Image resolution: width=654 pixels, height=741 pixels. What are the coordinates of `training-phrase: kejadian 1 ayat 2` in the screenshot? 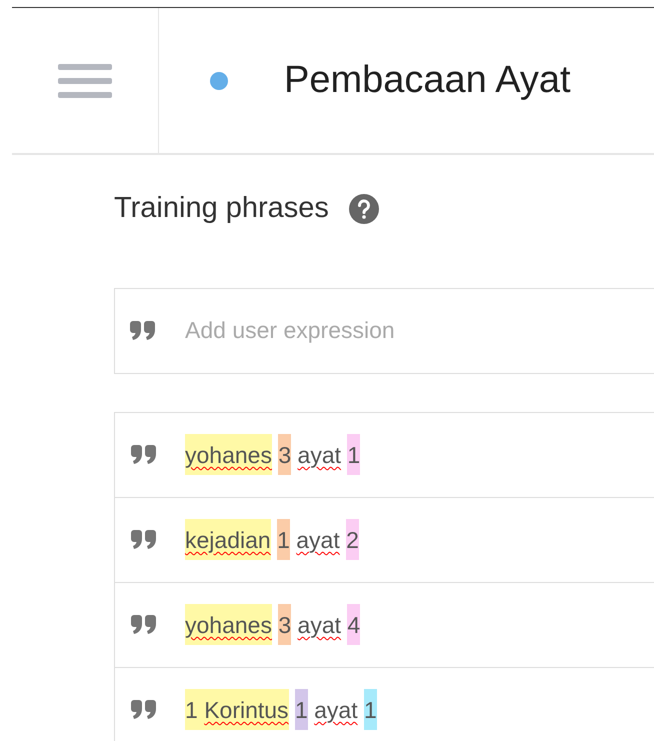 It's located at (384, 540).